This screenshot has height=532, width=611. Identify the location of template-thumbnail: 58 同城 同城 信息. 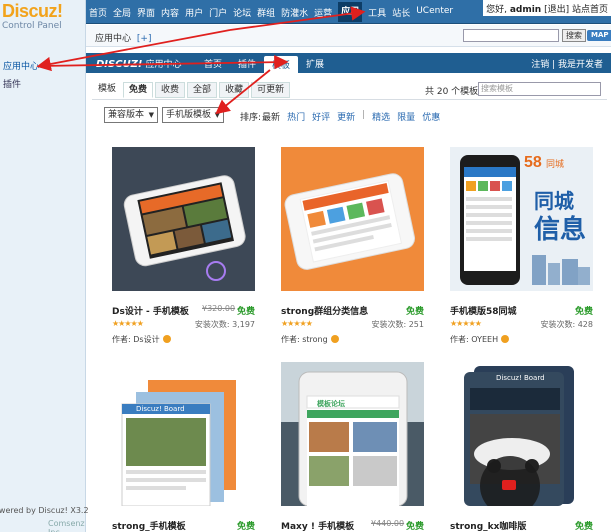
(521, 219).